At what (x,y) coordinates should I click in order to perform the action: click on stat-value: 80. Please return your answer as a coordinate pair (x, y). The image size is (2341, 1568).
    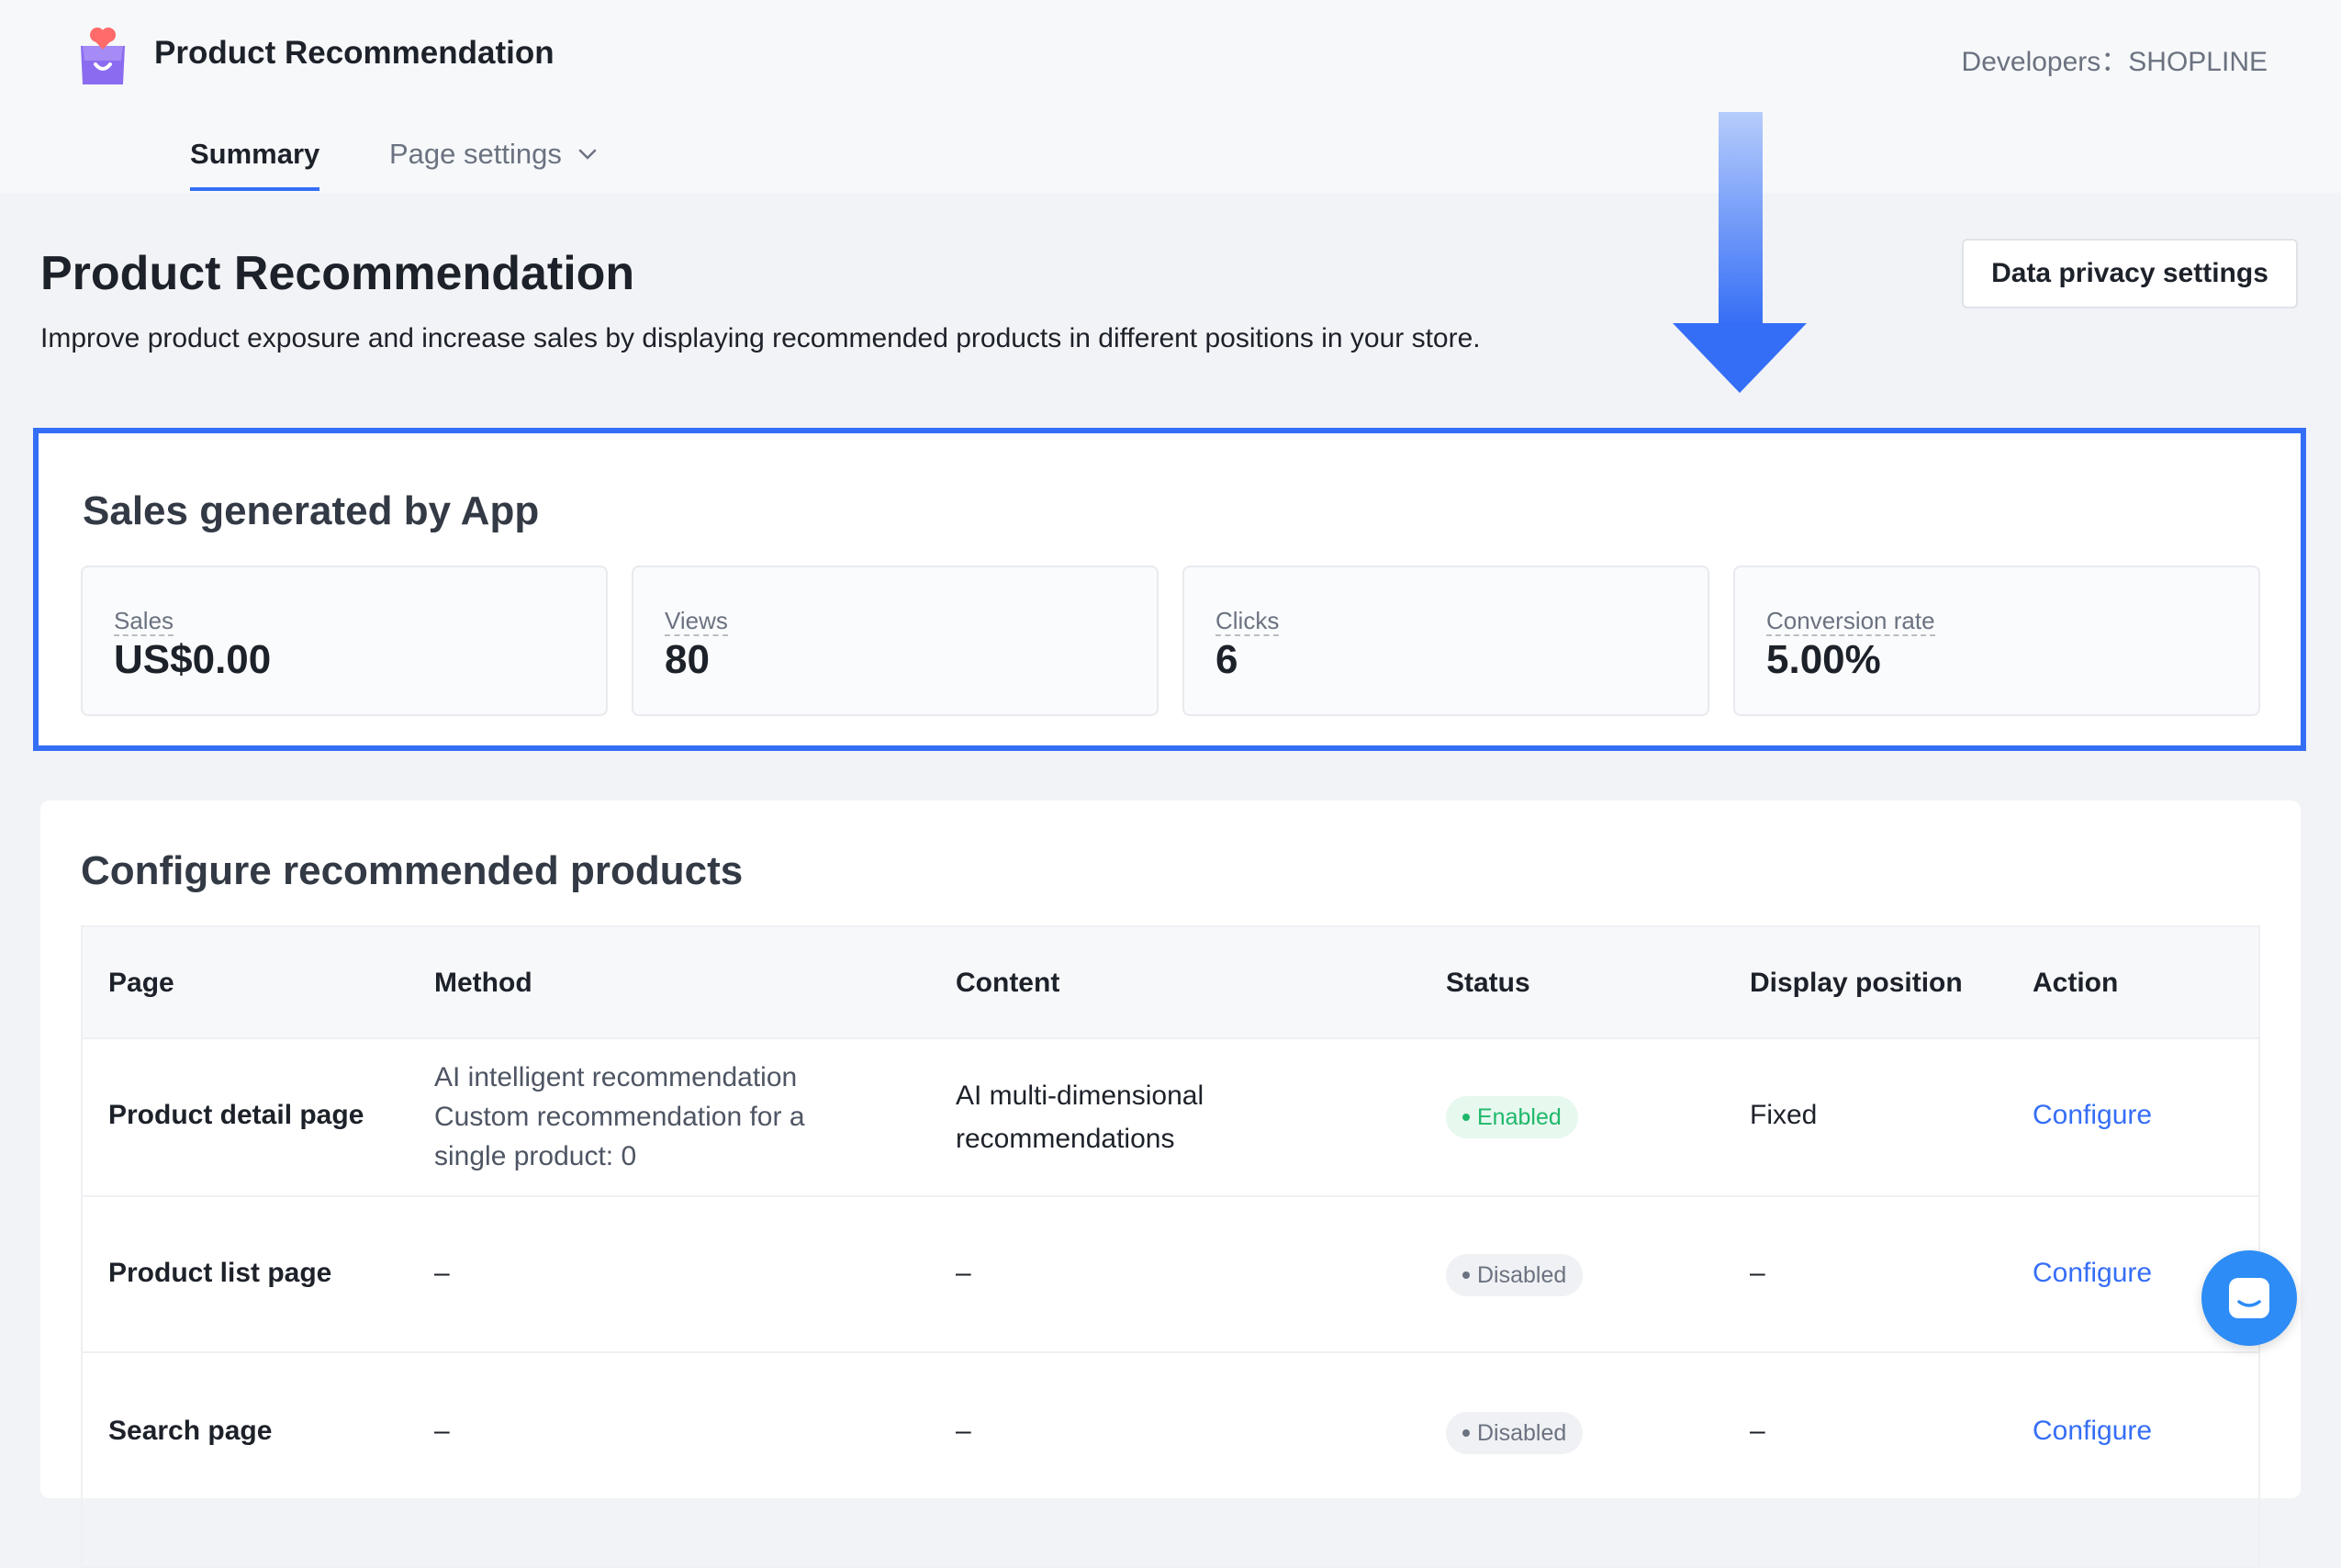
    Looking at the image, I should click on (688, 659).